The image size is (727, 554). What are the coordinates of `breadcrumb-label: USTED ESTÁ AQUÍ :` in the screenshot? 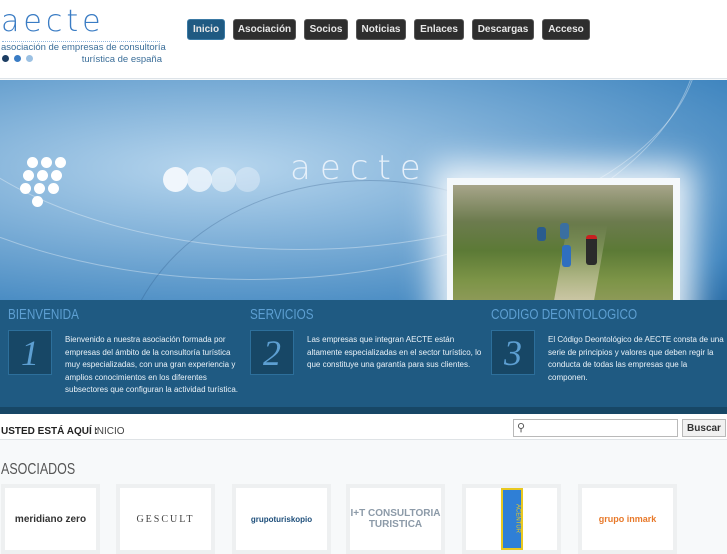 It's located at (49, 431).